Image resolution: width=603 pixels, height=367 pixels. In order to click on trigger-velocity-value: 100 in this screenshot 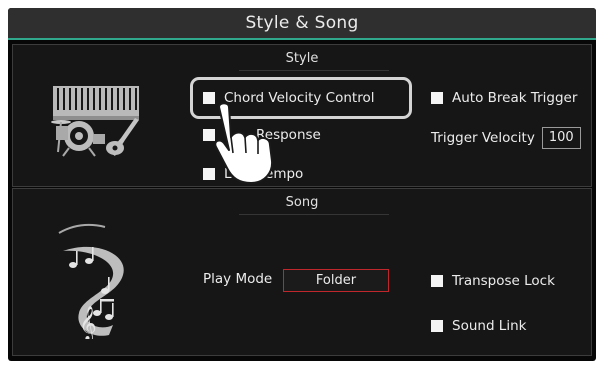, I will do `click(561, 138)`.